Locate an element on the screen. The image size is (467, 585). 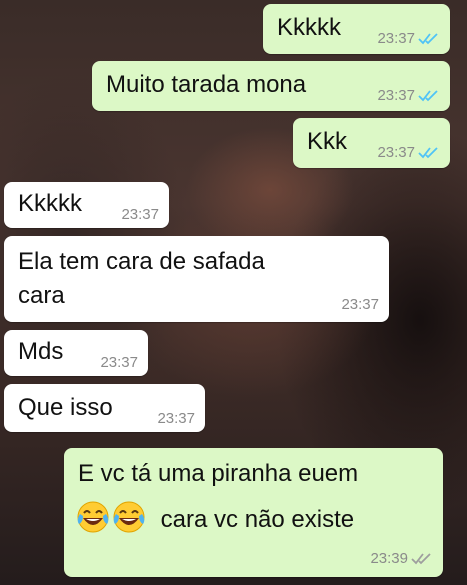
message-bubble-incoming: Mds 23:37 is located at coordinates (76, 353).